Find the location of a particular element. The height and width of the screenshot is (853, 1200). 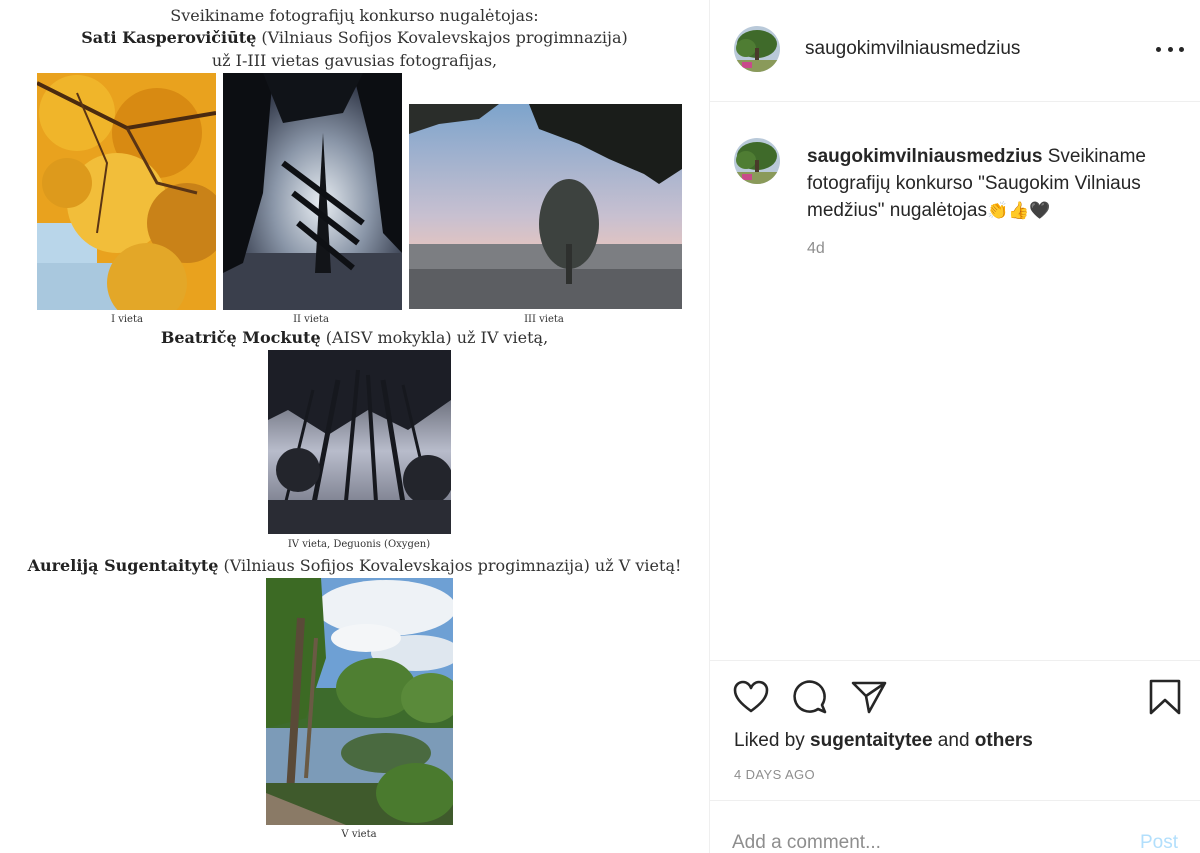

photo-second-place-caption: II vieta is located at coordinates (311, 319).